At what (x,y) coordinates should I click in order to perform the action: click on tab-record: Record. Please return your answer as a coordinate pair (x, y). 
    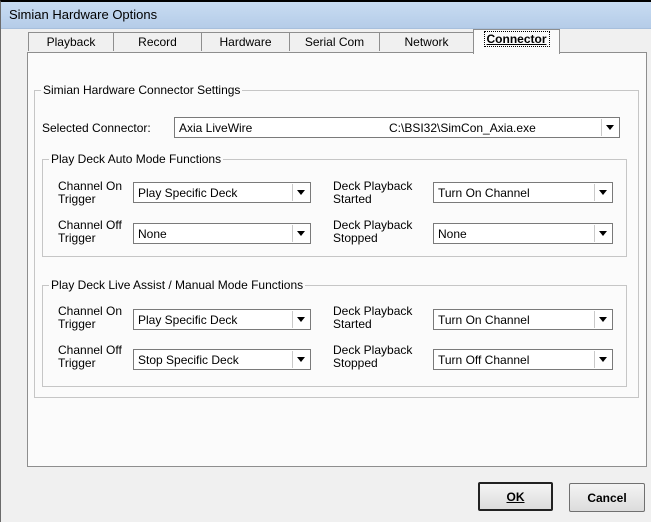
    Looking at the image, I should click on (157, 41).